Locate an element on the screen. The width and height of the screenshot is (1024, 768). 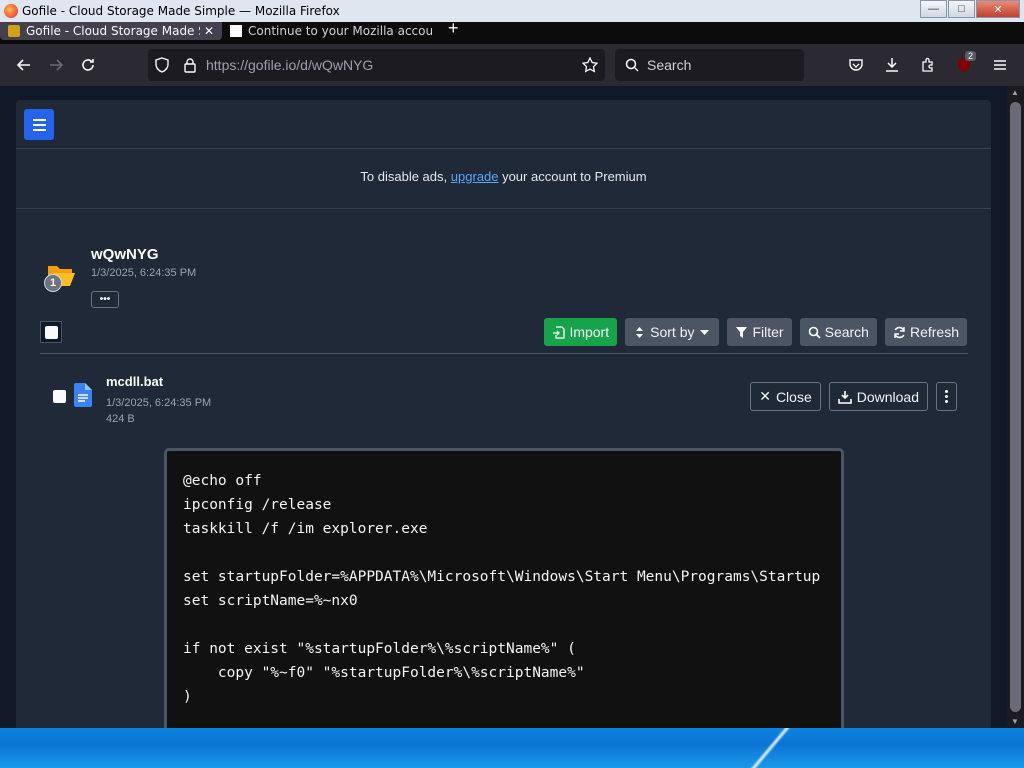
scrollbar-thumb is located at coordinates (1015, 407).